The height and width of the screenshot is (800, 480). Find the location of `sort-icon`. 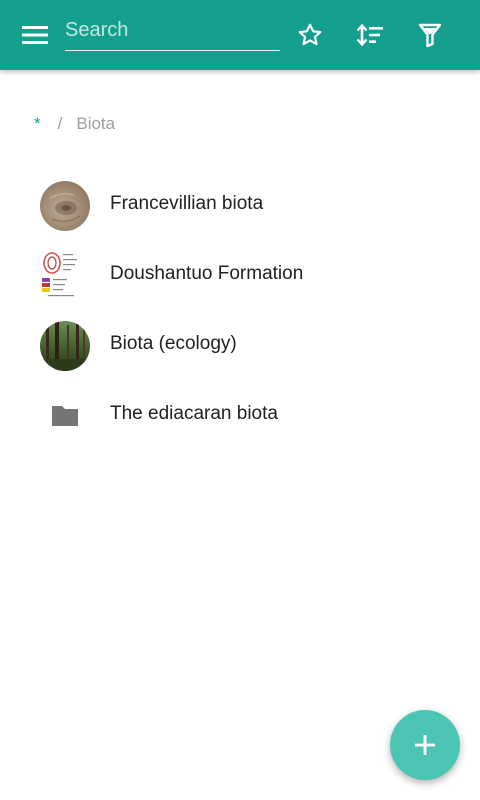

sort-icon is located at coordinates (369, 35).